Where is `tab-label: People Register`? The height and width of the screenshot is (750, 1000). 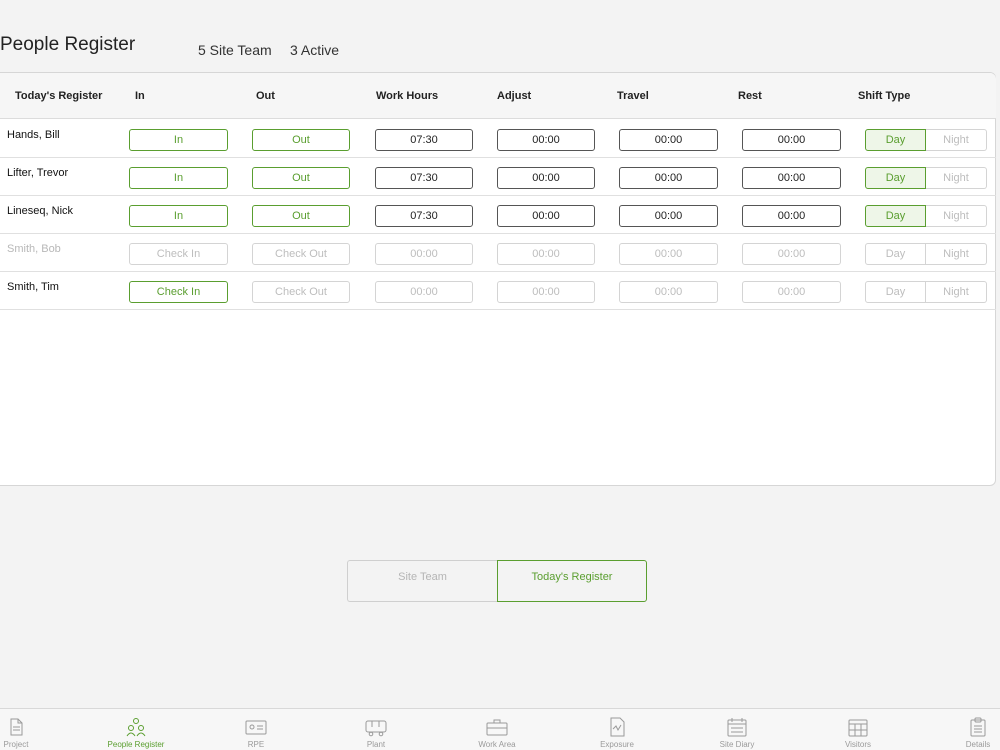
tab-label: People Register is located at coordinates (136, 744).